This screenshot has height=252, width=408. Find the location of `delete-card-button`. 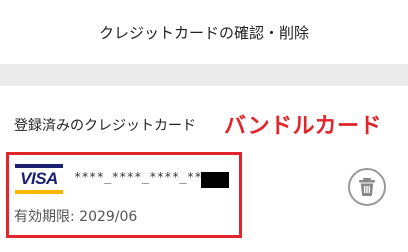

delete-card-button is located at coordinates (367, 187).